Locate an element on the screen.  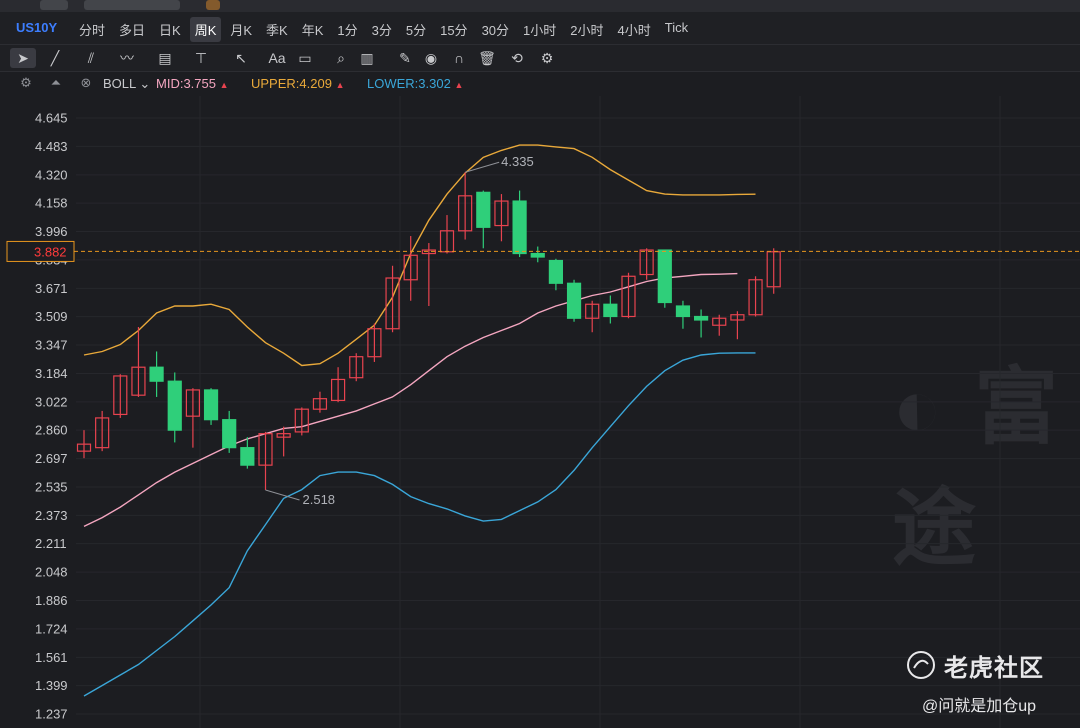
measure-icon: ⊤ is located at coordinates (201, 58).